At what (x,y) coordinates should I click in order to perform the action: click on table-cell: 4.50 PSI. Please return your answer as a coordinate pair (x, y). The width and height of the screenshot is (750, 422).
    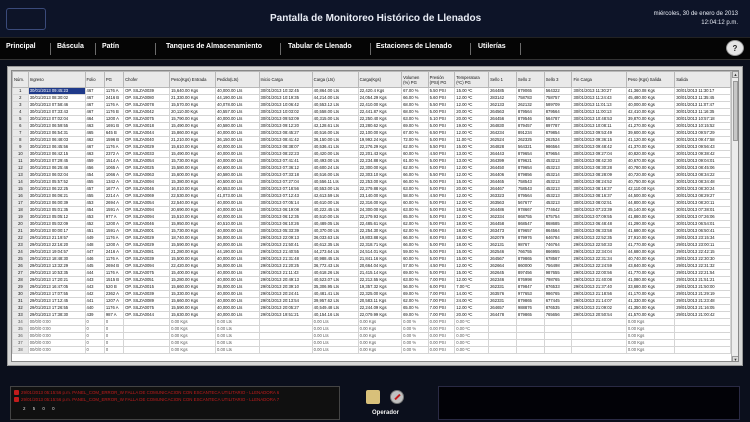
    Looking at the image, I should click on (441, 266).